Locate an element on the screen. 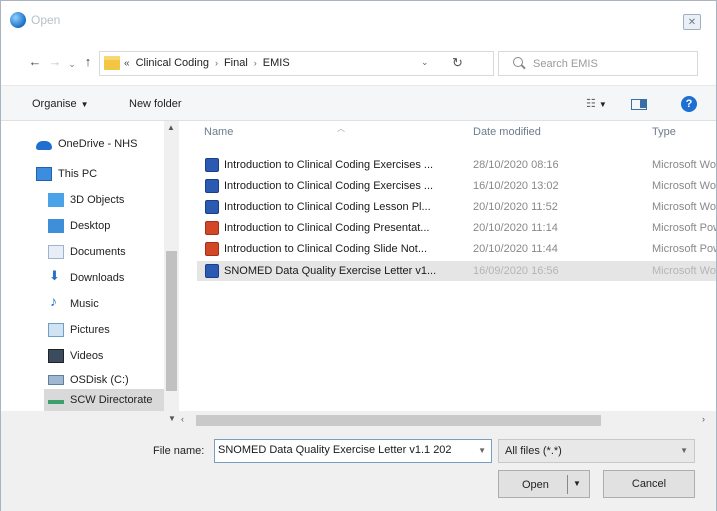  sidebar-item-downloads: Downloads is located at coordinates (107, 278).